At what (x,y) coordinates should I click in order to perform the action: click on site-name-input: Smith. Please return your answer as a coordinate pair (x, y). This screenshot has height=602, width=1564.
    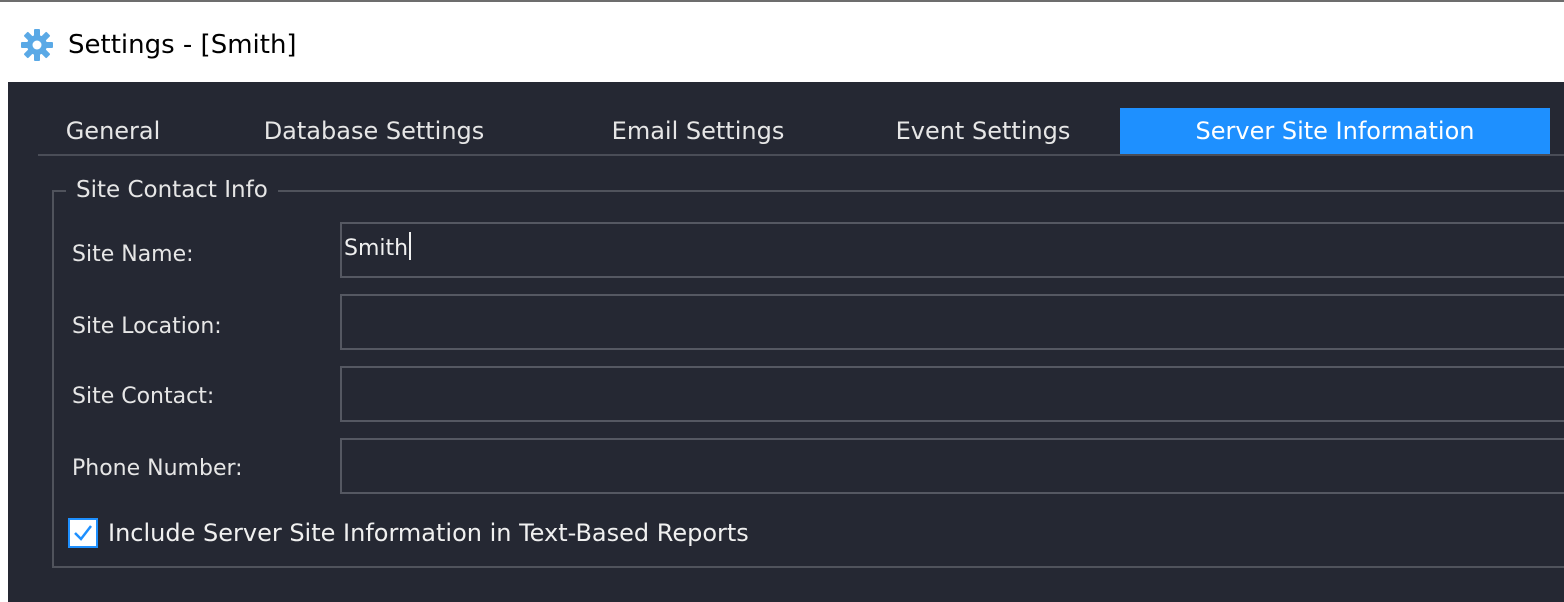
    Looking at the image, I should click on (952, 250).